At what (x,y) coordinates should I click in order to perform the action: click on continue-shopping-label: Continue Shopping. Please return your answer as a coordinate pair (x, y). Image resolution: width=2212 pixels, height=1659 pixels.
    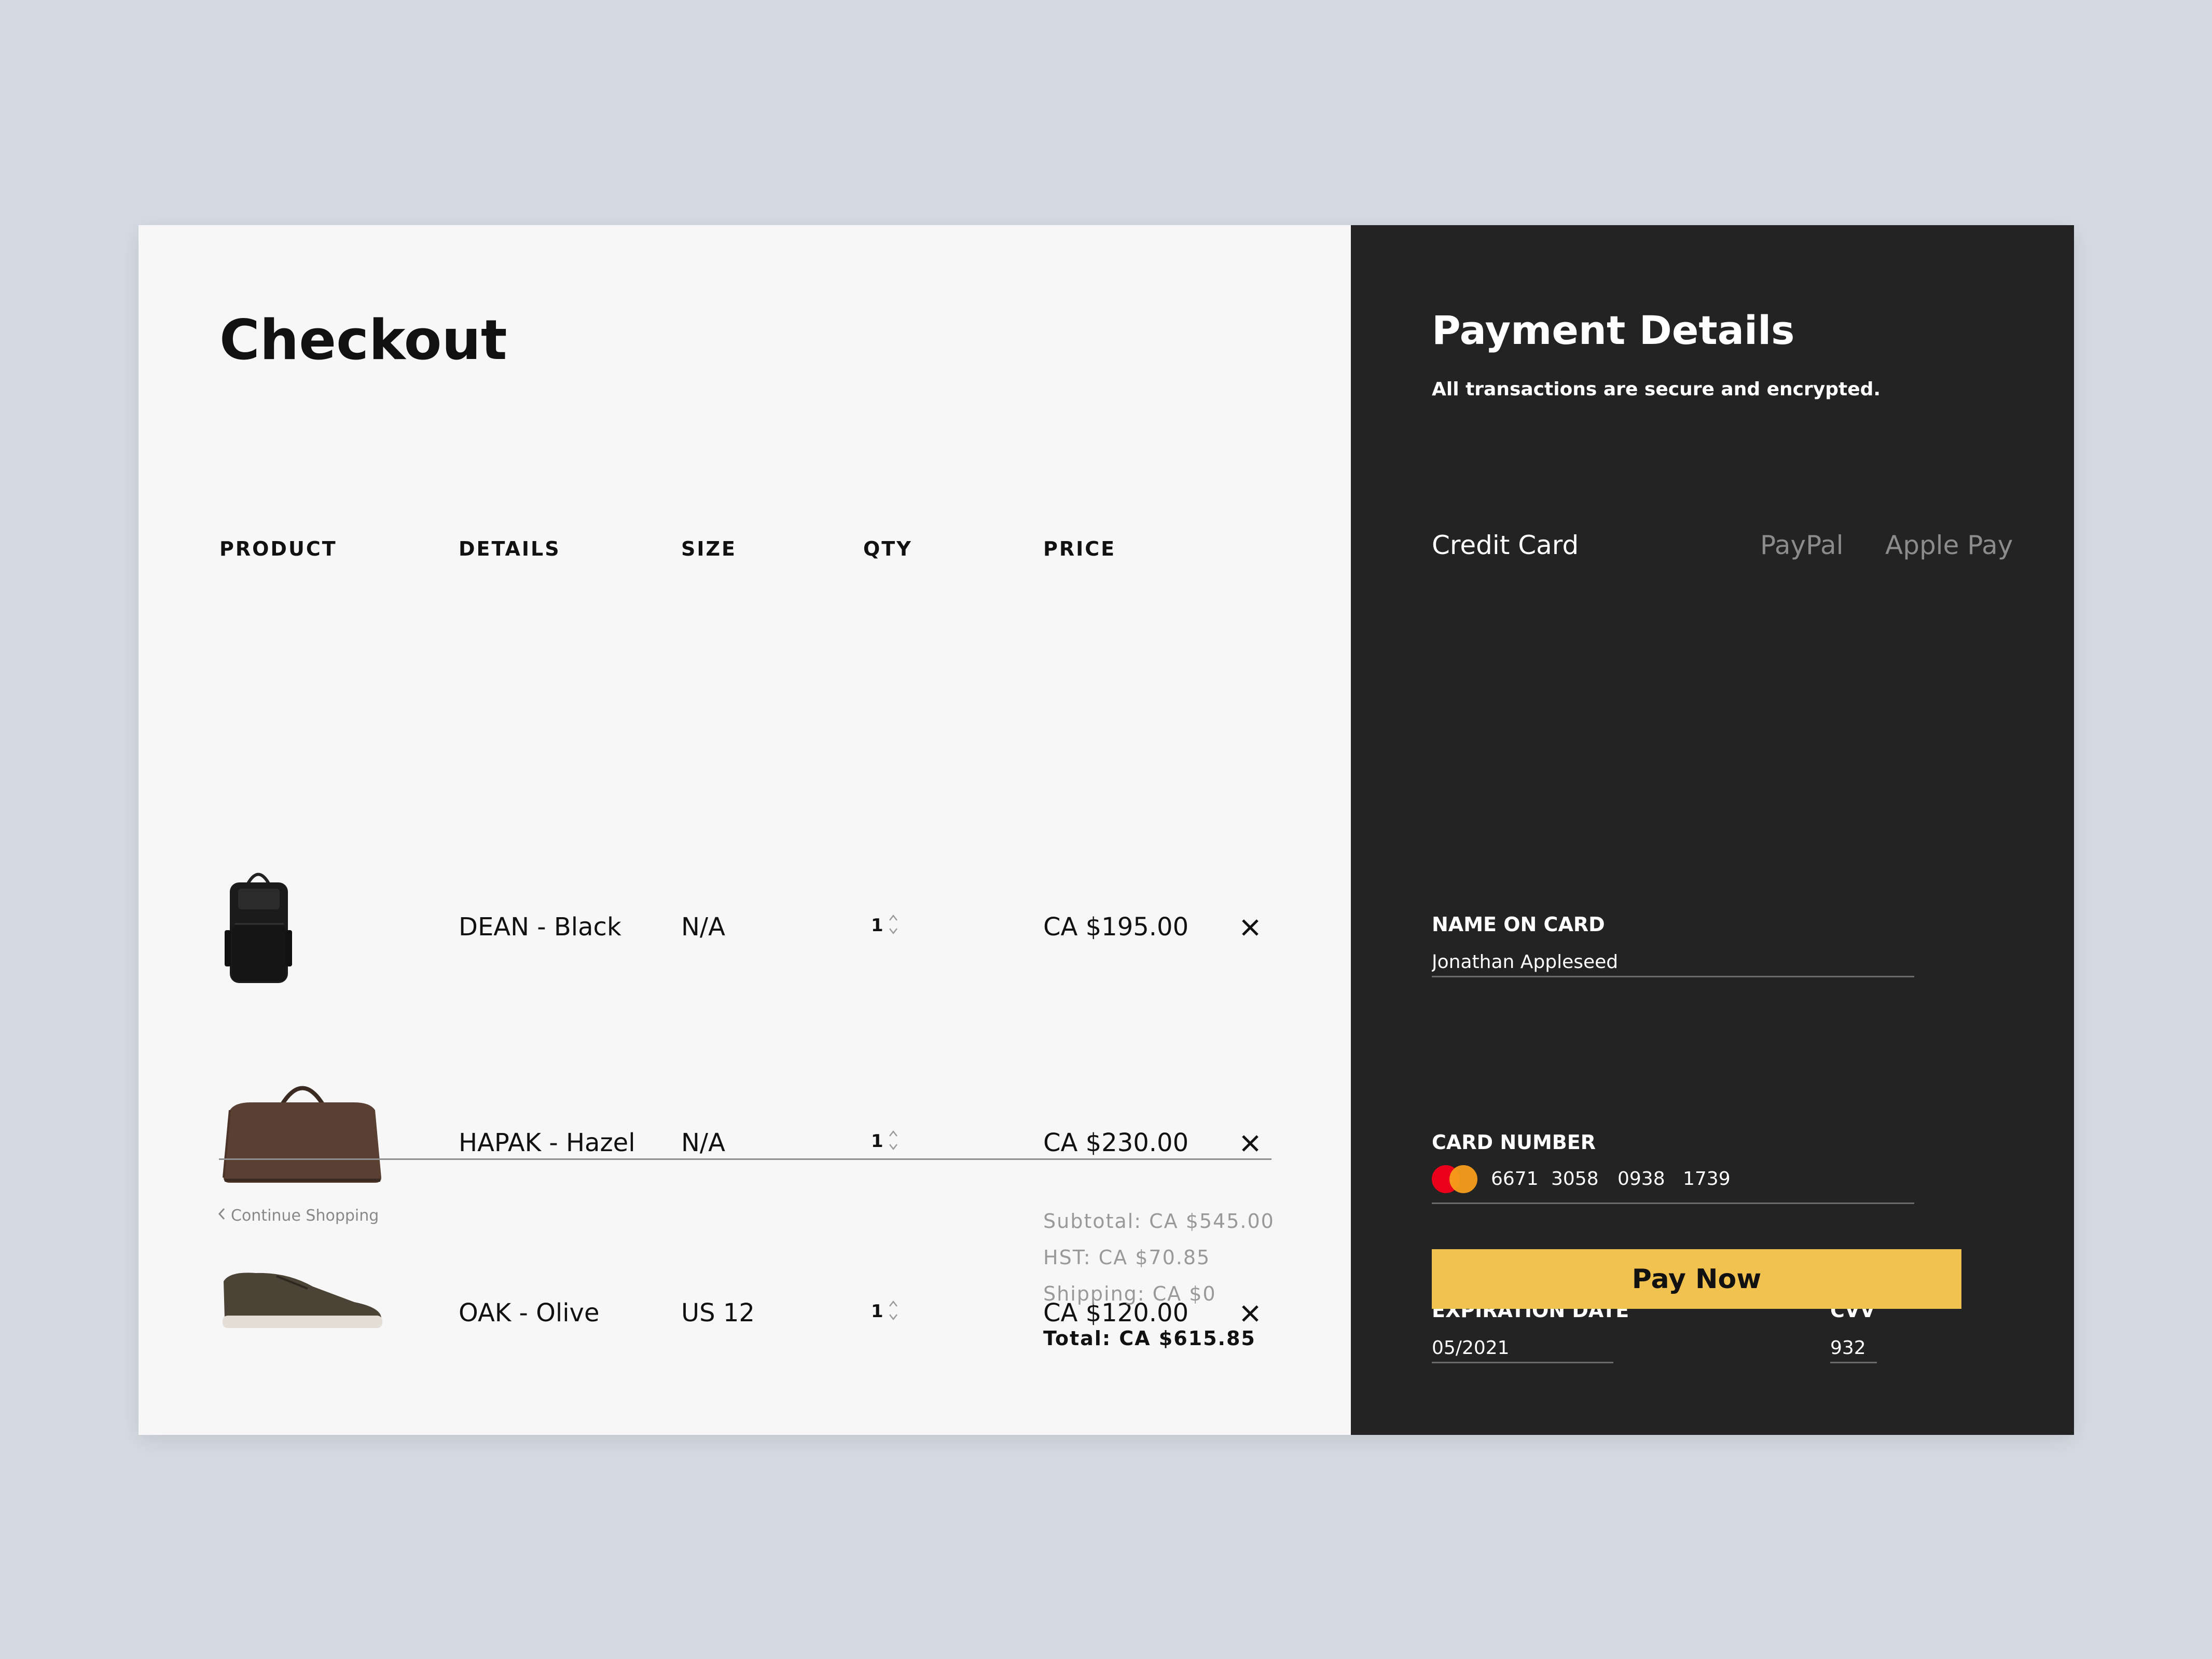
    Looking at the image, I should click on (305, 1216).